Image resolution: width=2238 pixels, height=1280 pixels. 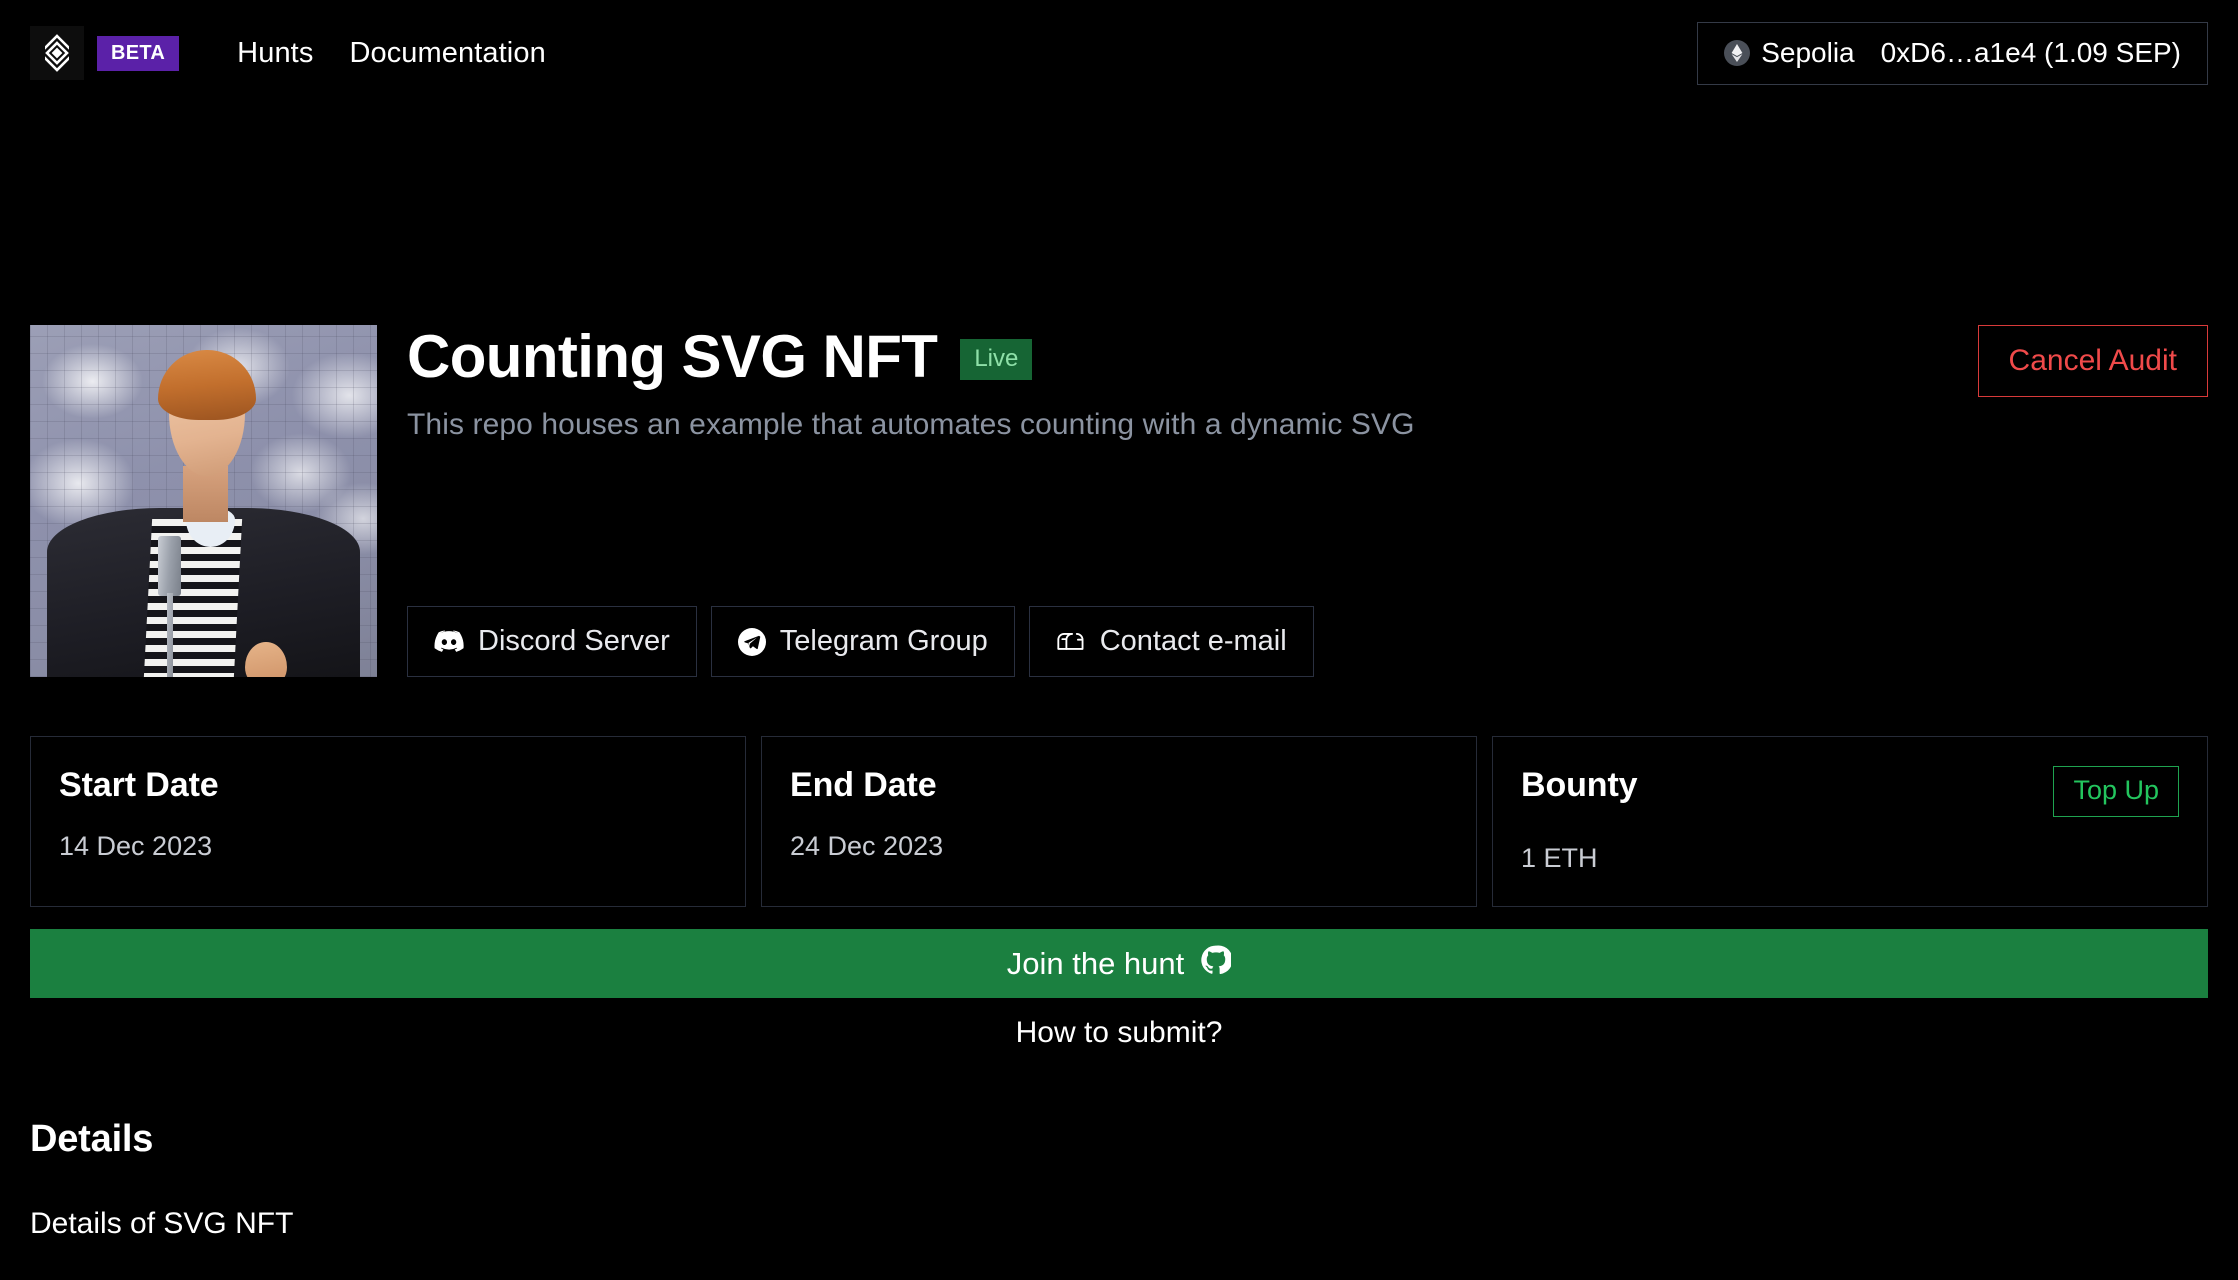 I want to click on stat-card-bounty: Bounty Top Up 1 ETH, so click(x=1850, y=821).